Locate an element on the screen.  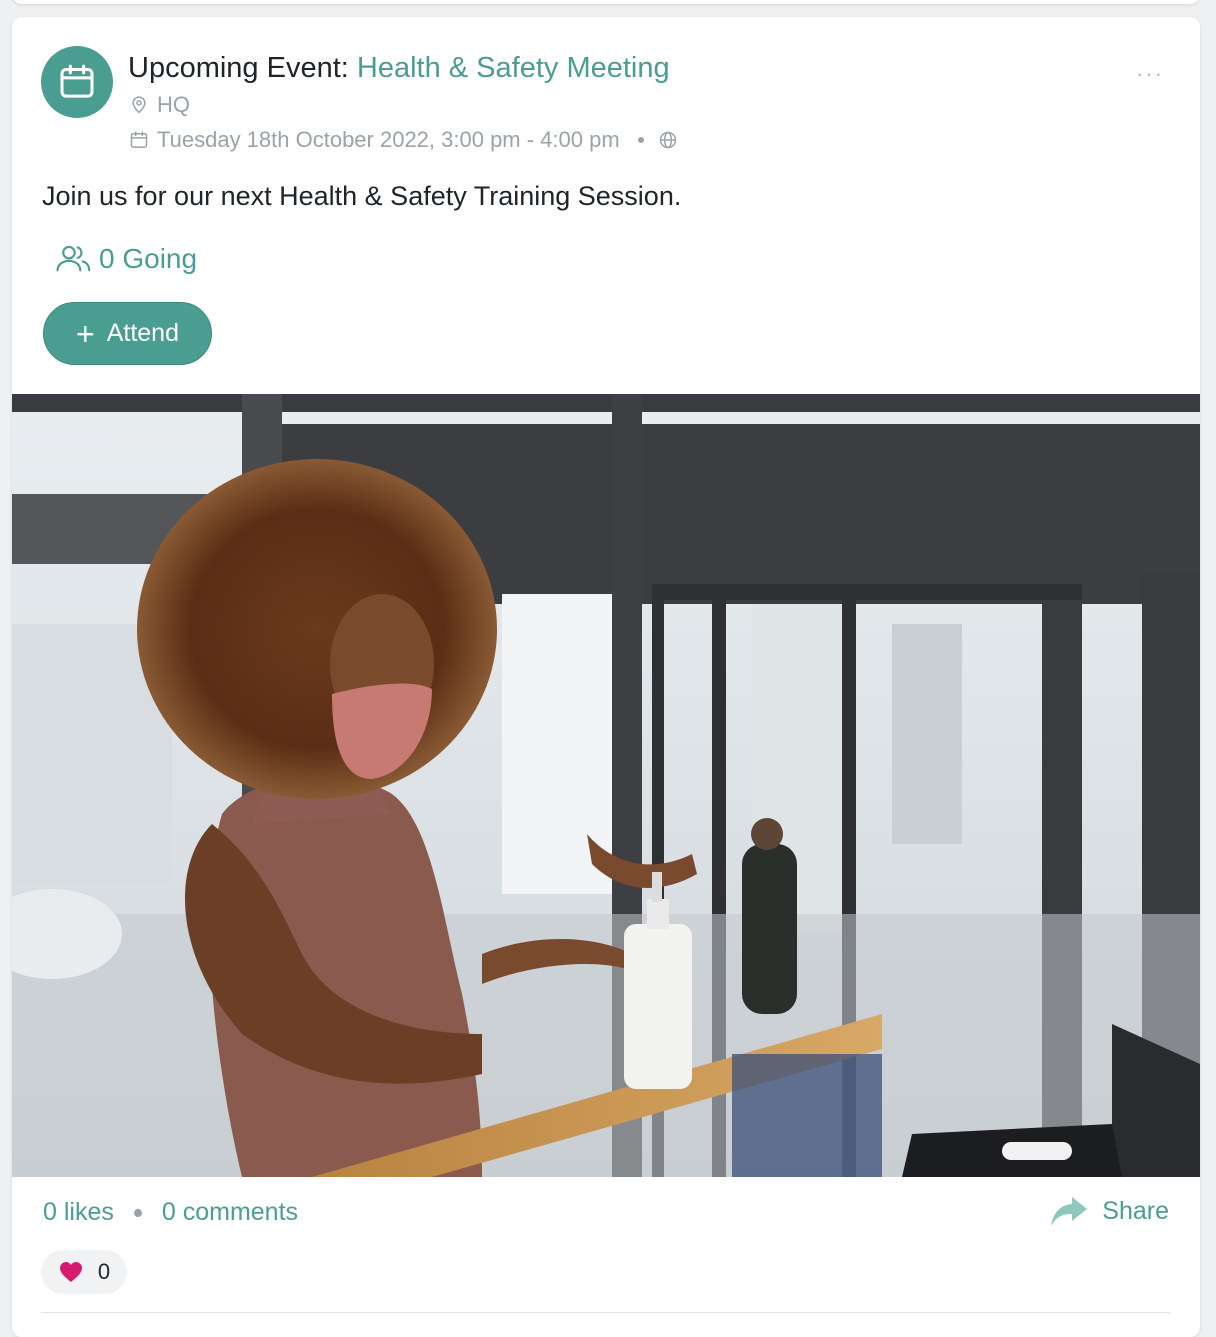
users-icon is located at coordinates (73, 258).